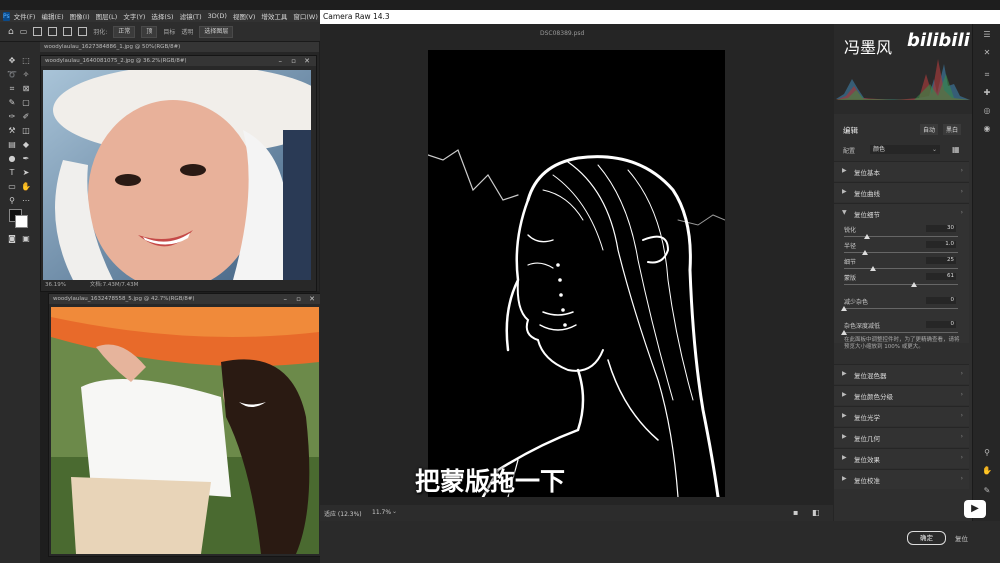 Image resolution: width=1000 pixels, height=563 pixels. What do you see at coordinates (68, 31) in the screenshot?
I see `selection-subtract-icon` at bounding box center [68, 31].